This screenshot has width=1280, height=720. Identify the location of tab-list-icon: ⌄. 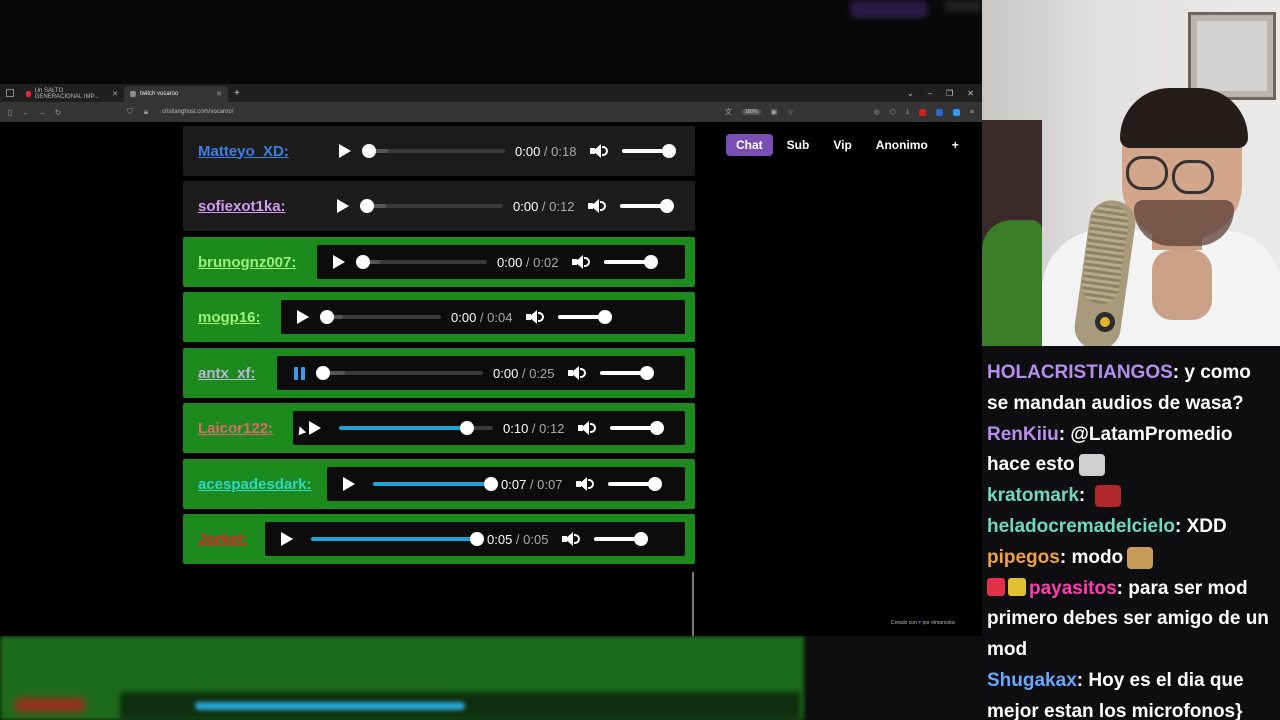
(910, 93).